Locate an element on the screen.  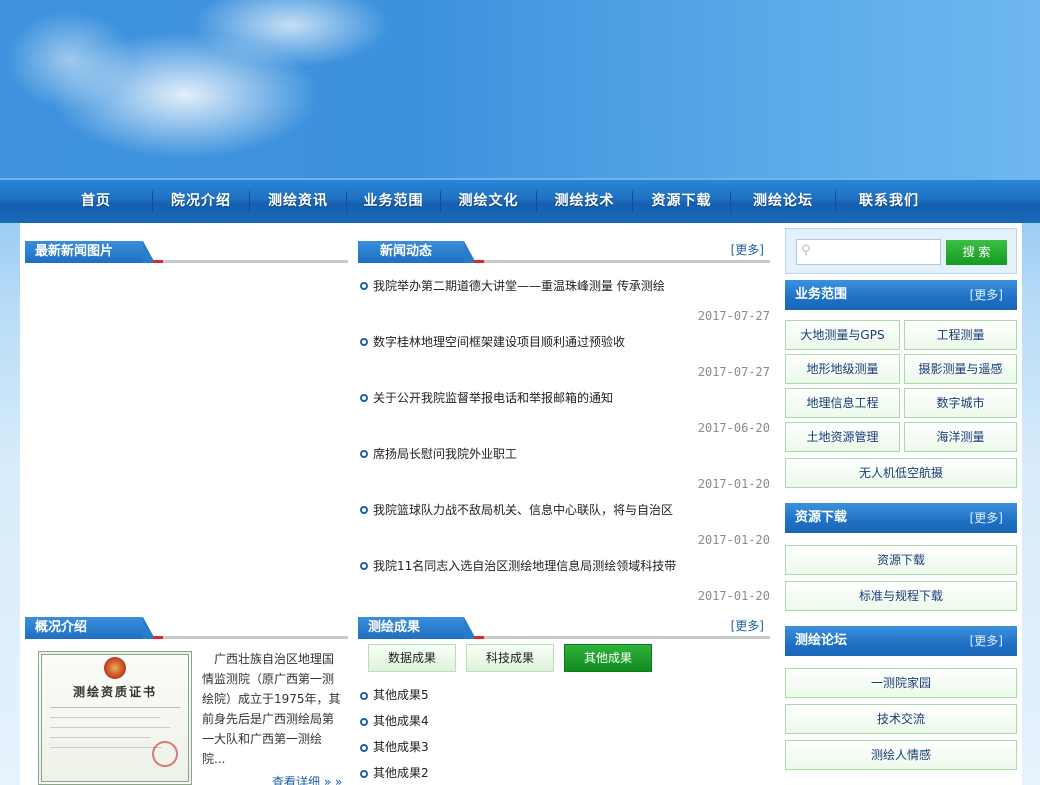
forum-title: 测绘论坛 is located at coordinates (821, 640).